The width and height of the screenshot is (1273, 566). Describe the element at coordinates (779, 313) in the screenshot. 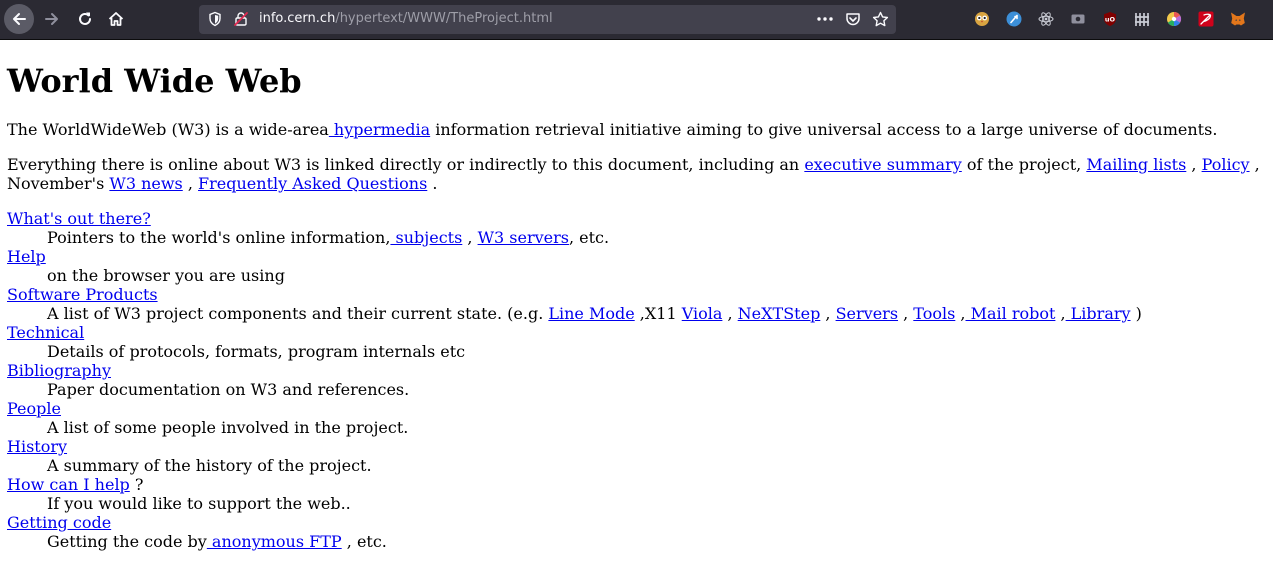

I see `nextstep-link: NeXTStep` at that location.